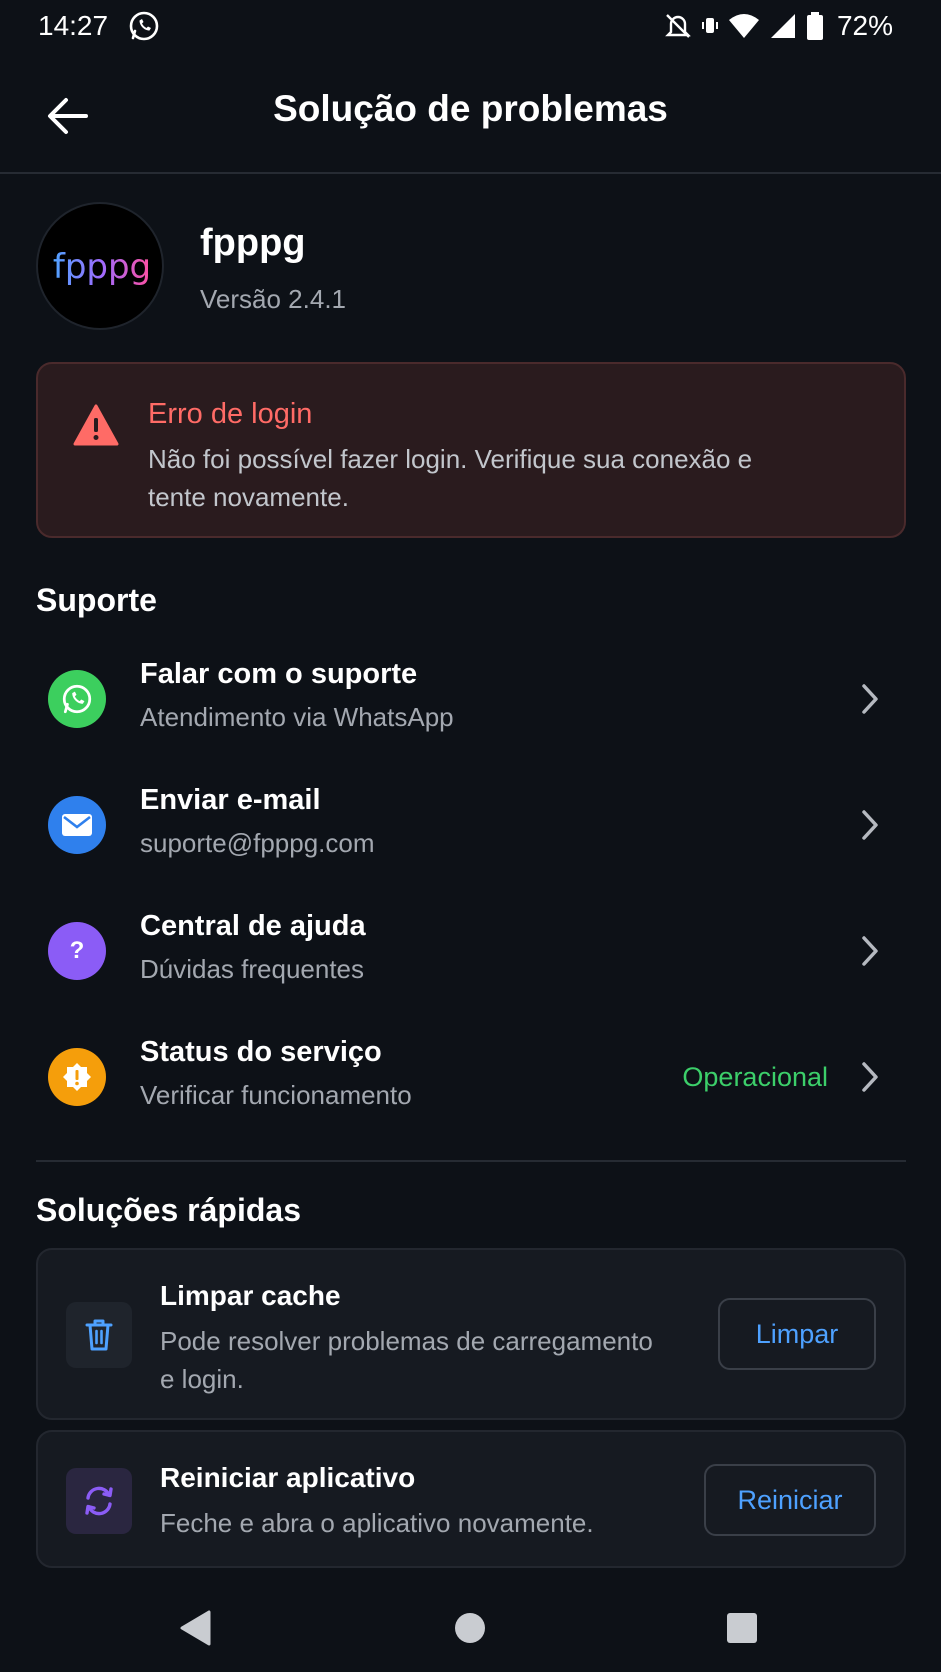 The height and width of the screenshot is (1672, 941). Describe the element at coordinates (755, 1077) in the screenshot. I see `service-status-badge: Operacional` at that location.